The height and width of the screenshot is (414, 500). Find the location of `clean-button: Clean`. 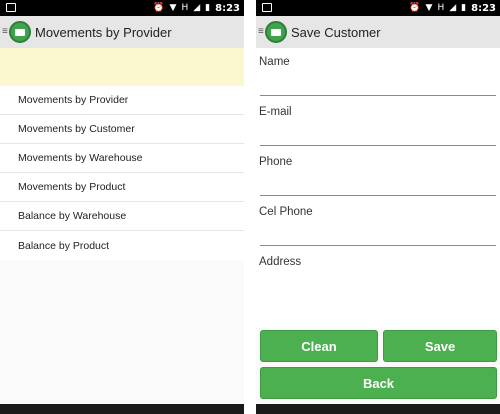

clean-button: Clean is located at coordinates (319, 346).